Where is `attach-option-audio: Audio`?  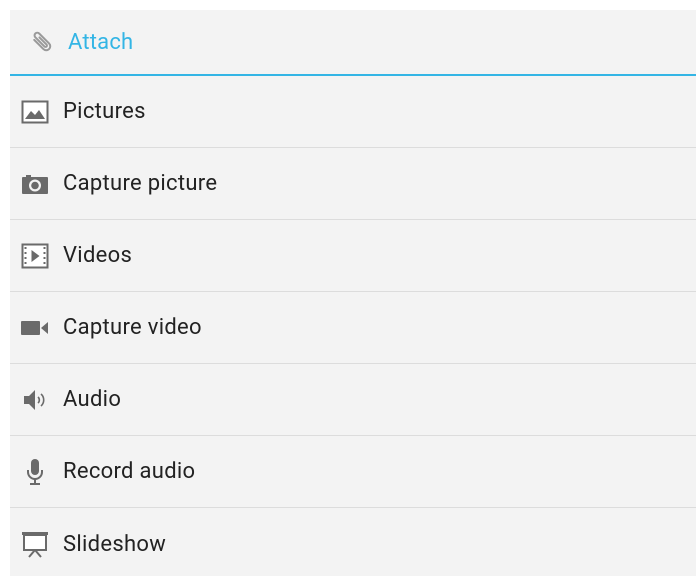
attach-option-audio: Audio is located at coordinates (353, 400).